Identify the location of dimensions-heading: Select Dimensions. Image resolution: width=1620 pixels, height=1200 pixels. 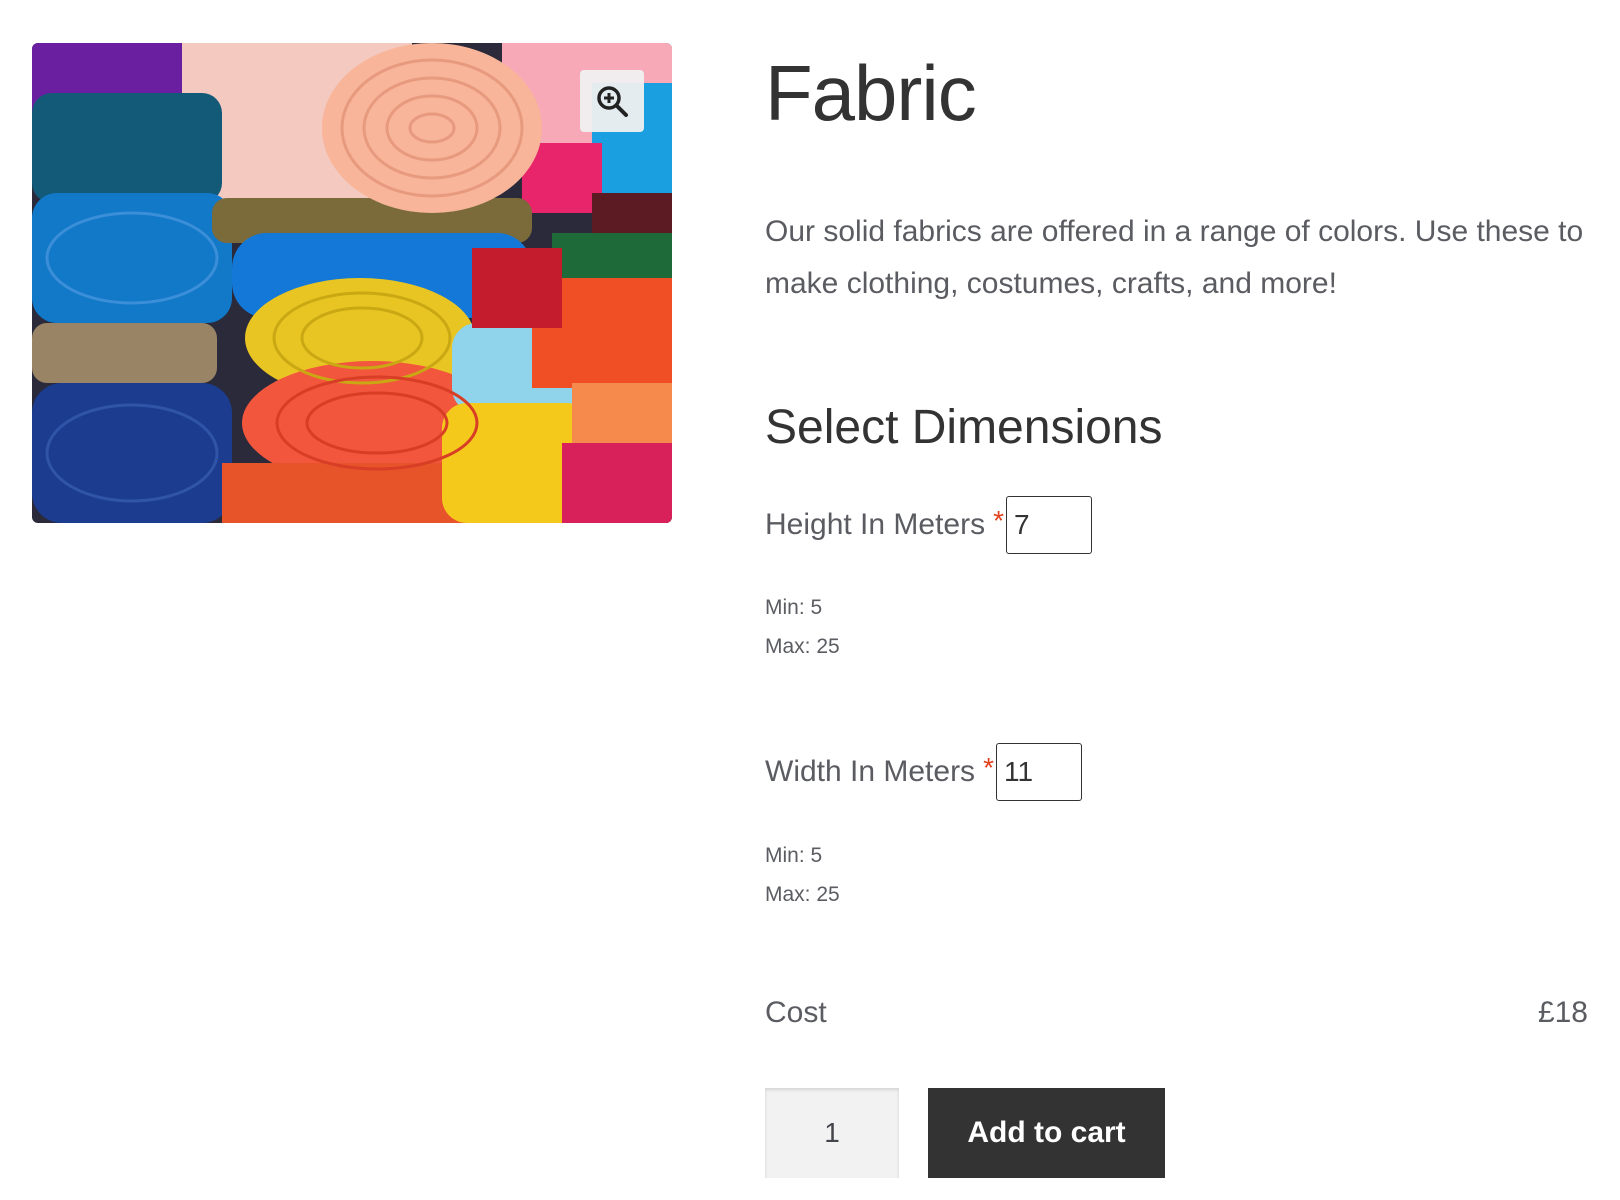
(964, 427).